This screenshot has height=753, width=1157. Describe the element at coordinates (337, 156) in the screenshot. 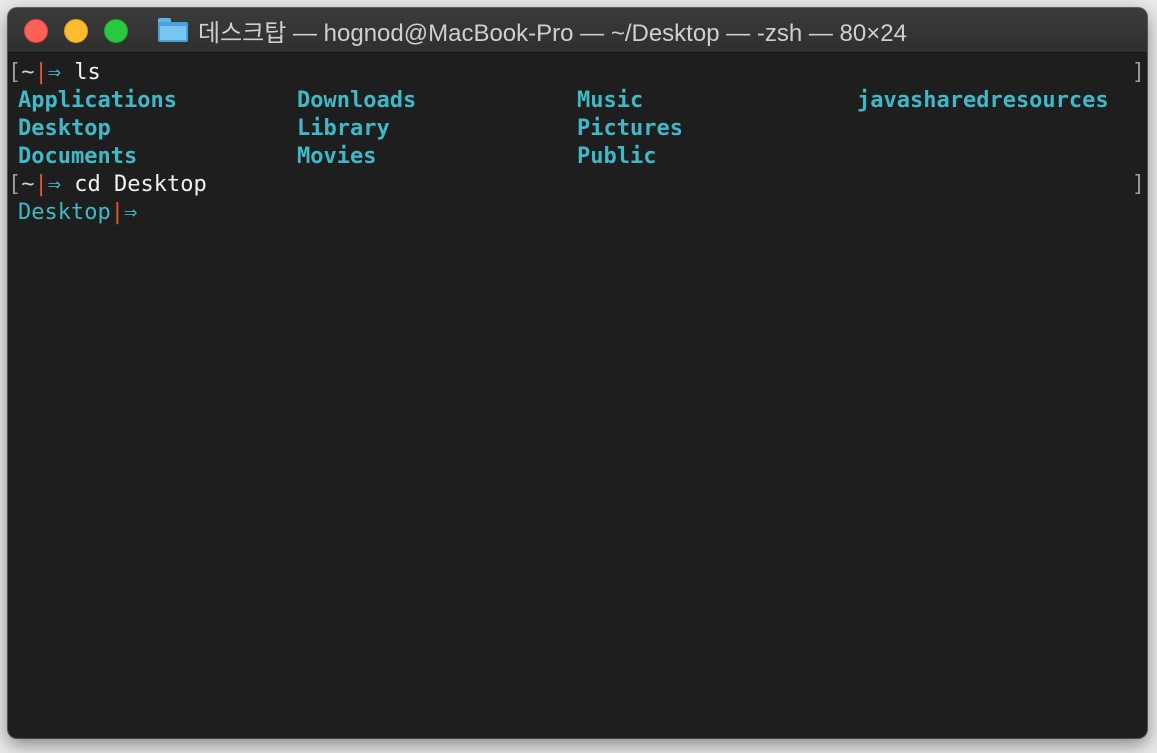

I see `ls-item: Movies` at that location.